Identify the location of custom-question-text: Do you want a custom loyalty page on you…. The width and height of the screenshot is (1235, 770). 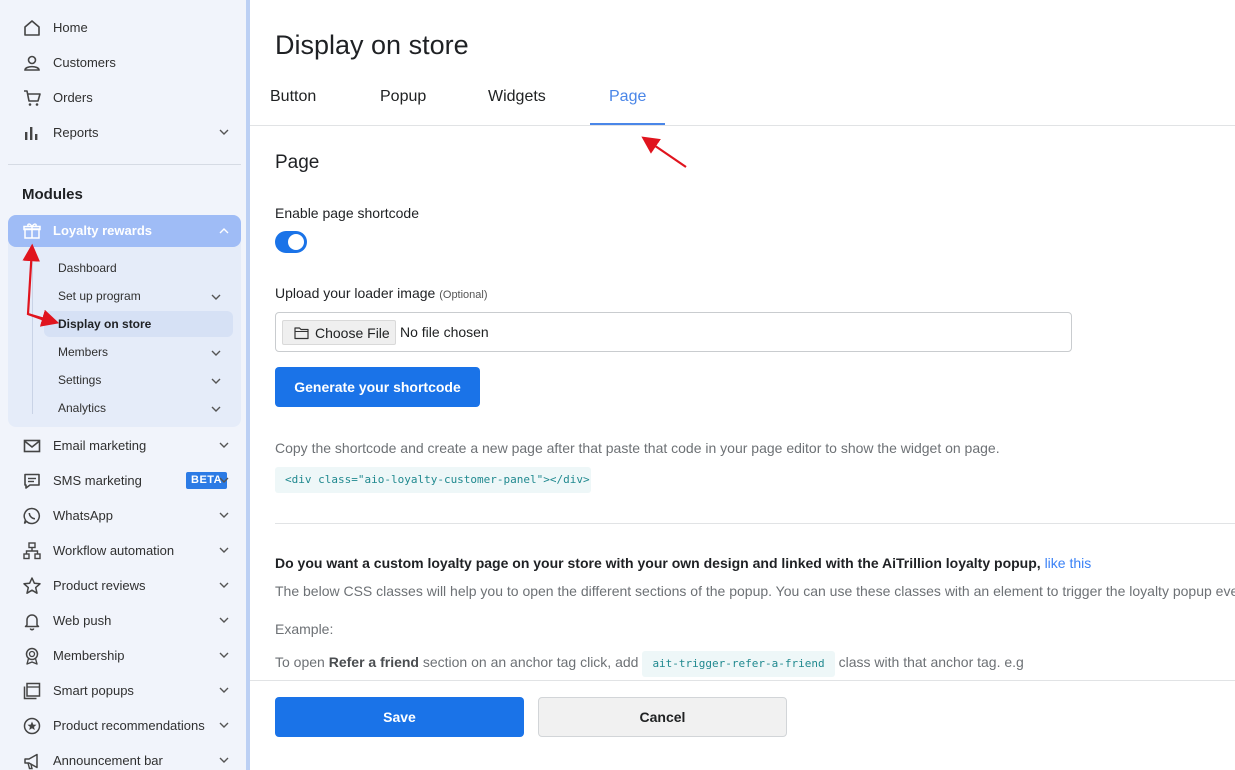
(660, 563).